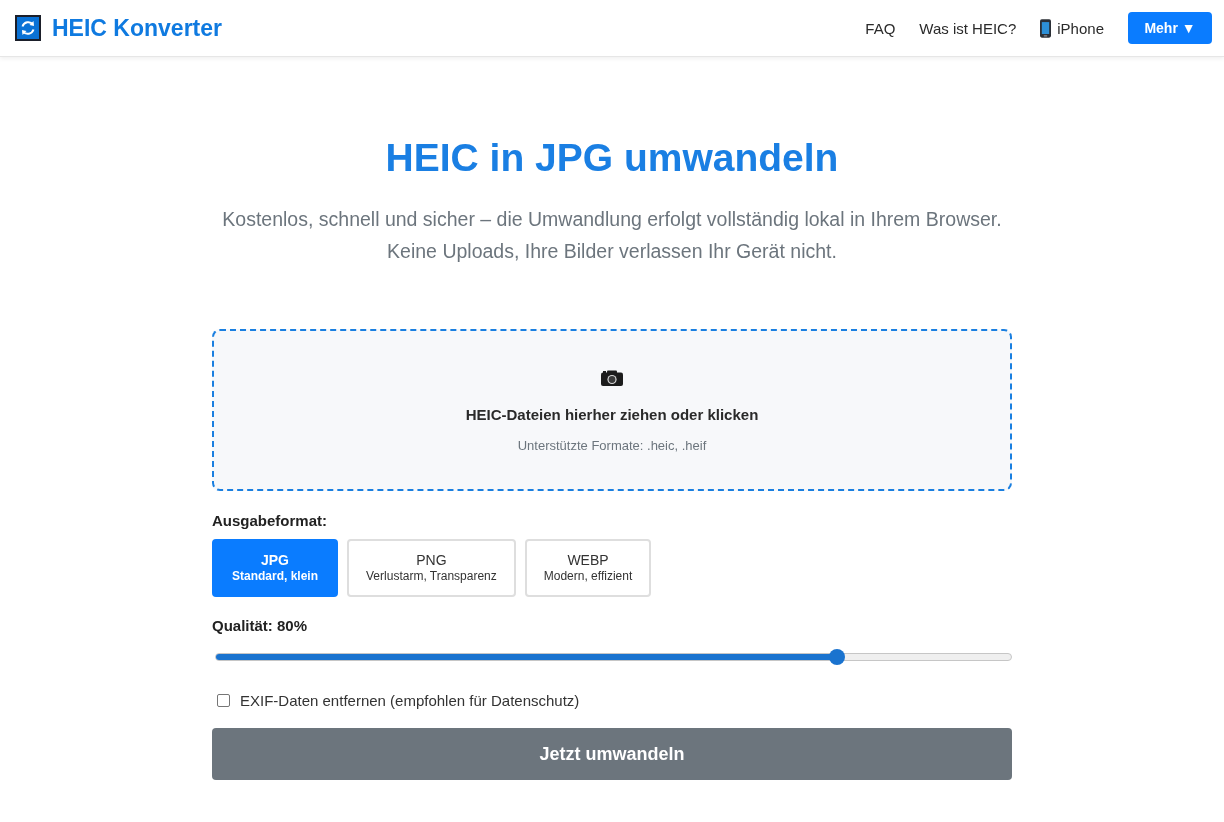 The width and height of the screenshot is (1224, 822). What do you see at coordinates (270, 520) in the screenshot?
I see `output-format-label: Ausgabeformat:` at bounding box center [270, 520].